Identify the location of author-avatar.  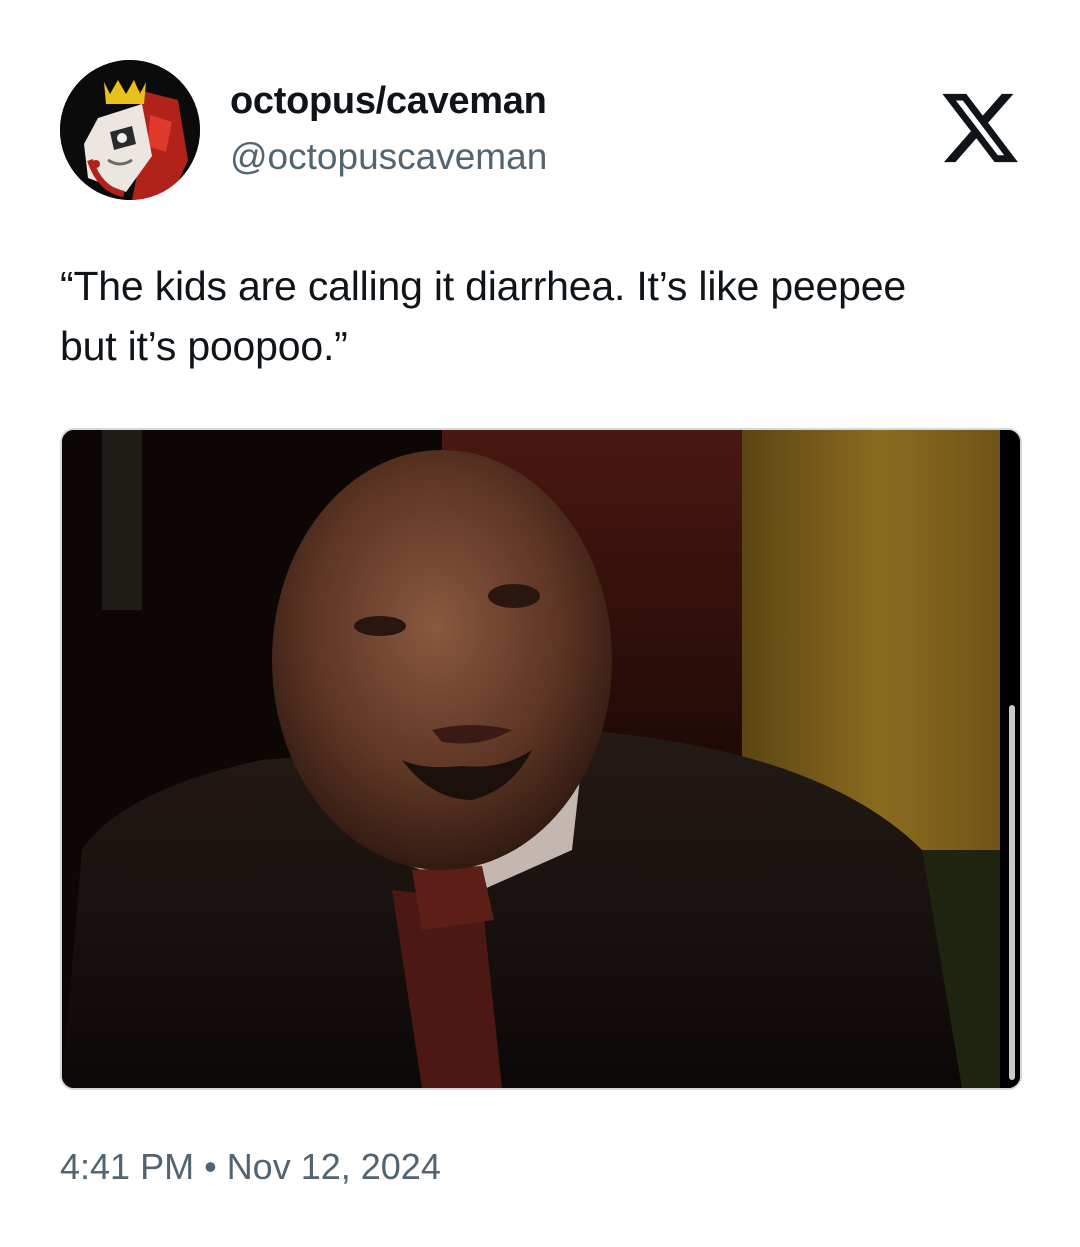
(130, 130).